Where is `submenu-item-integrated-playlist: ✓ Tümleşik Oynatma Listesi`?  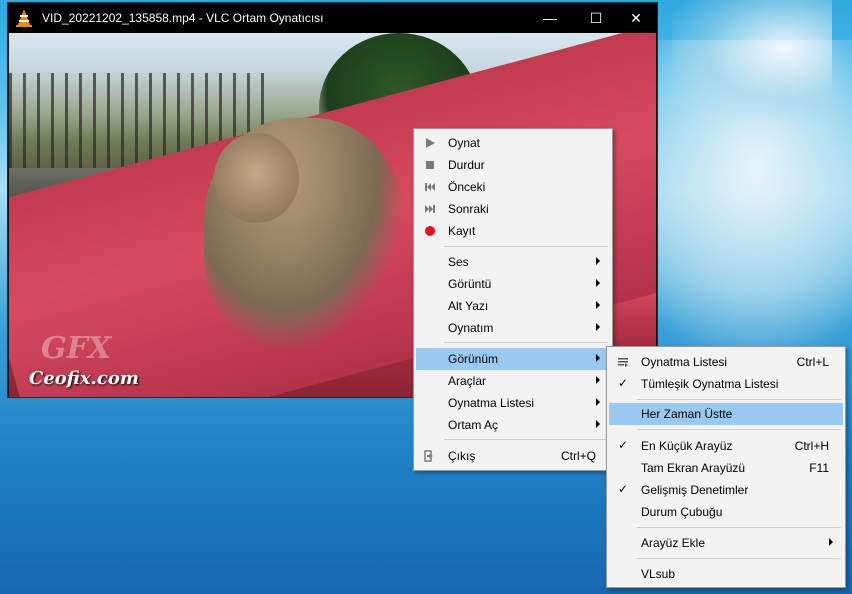 submenu-item-integrated-playlist: ✓ Tümleşik Oynatma Listesi is located at coordinates (726, 384).